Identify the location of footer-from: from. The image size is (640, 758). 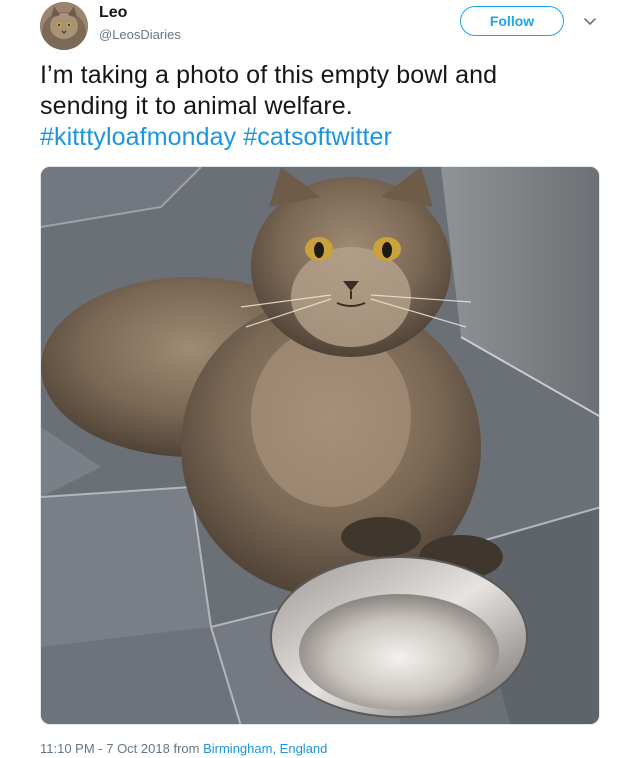
(186, 748).